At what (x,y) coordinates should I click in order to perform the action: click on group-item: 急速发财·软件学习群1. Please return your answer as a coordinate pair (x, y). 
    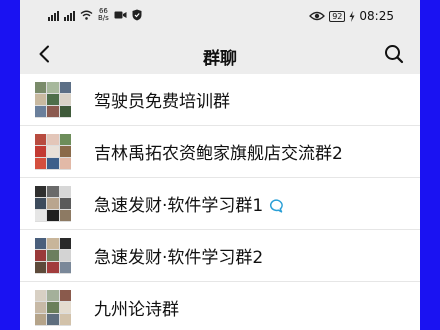
    Looking at the image, I should click on (220, 204).